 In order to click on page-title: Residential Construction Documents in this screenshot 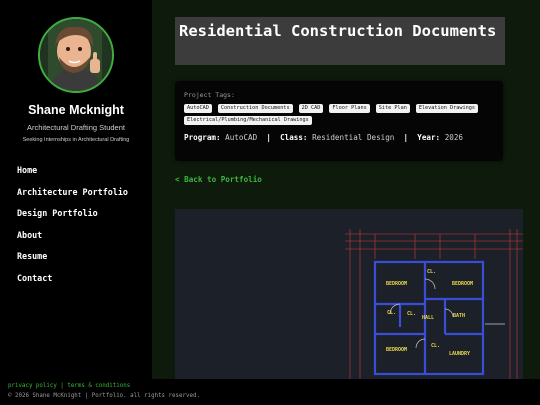, I will do `click(338, 31)`.